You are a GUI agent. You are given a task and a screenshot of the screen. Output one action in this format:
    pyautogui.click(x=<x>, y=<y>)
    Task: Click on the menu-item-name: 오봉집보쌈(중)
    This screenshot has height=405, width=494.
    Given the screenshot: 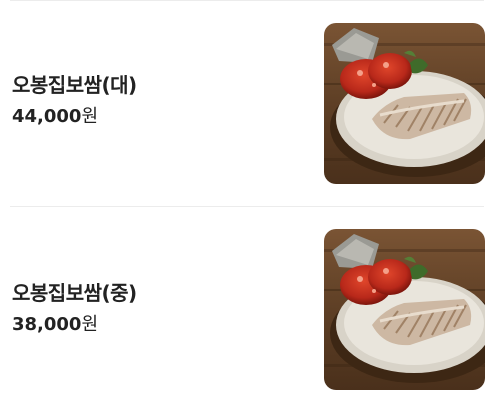 What is the action you would take?
    pyautogui.click(x=74, y=293)
    